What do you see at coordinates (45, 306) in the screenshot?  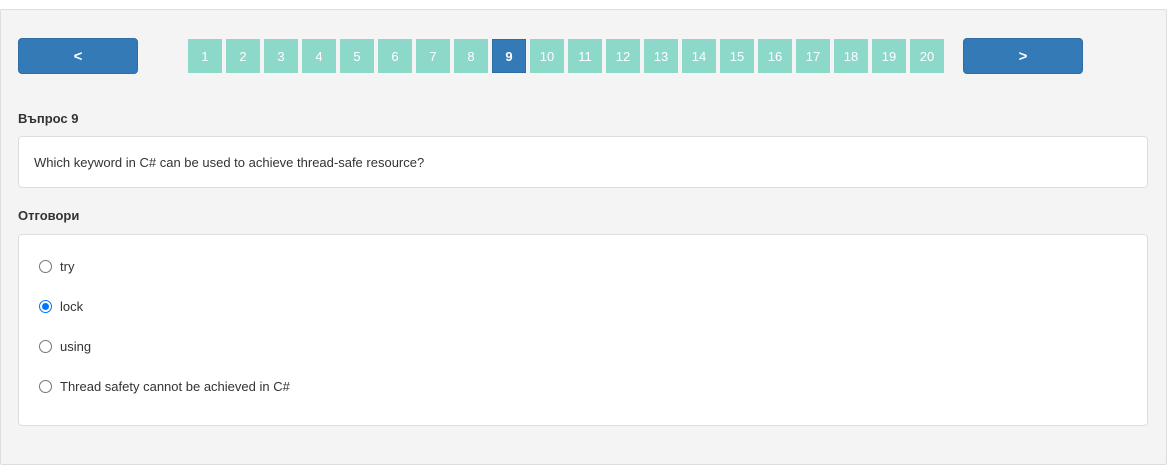 I see `radio-button-selected` at bounding box center [45, 306].